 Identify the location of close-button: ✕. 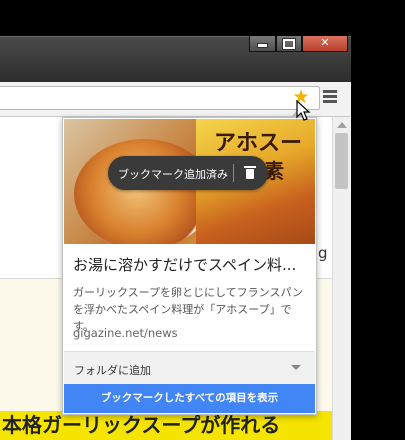
(325, 44).